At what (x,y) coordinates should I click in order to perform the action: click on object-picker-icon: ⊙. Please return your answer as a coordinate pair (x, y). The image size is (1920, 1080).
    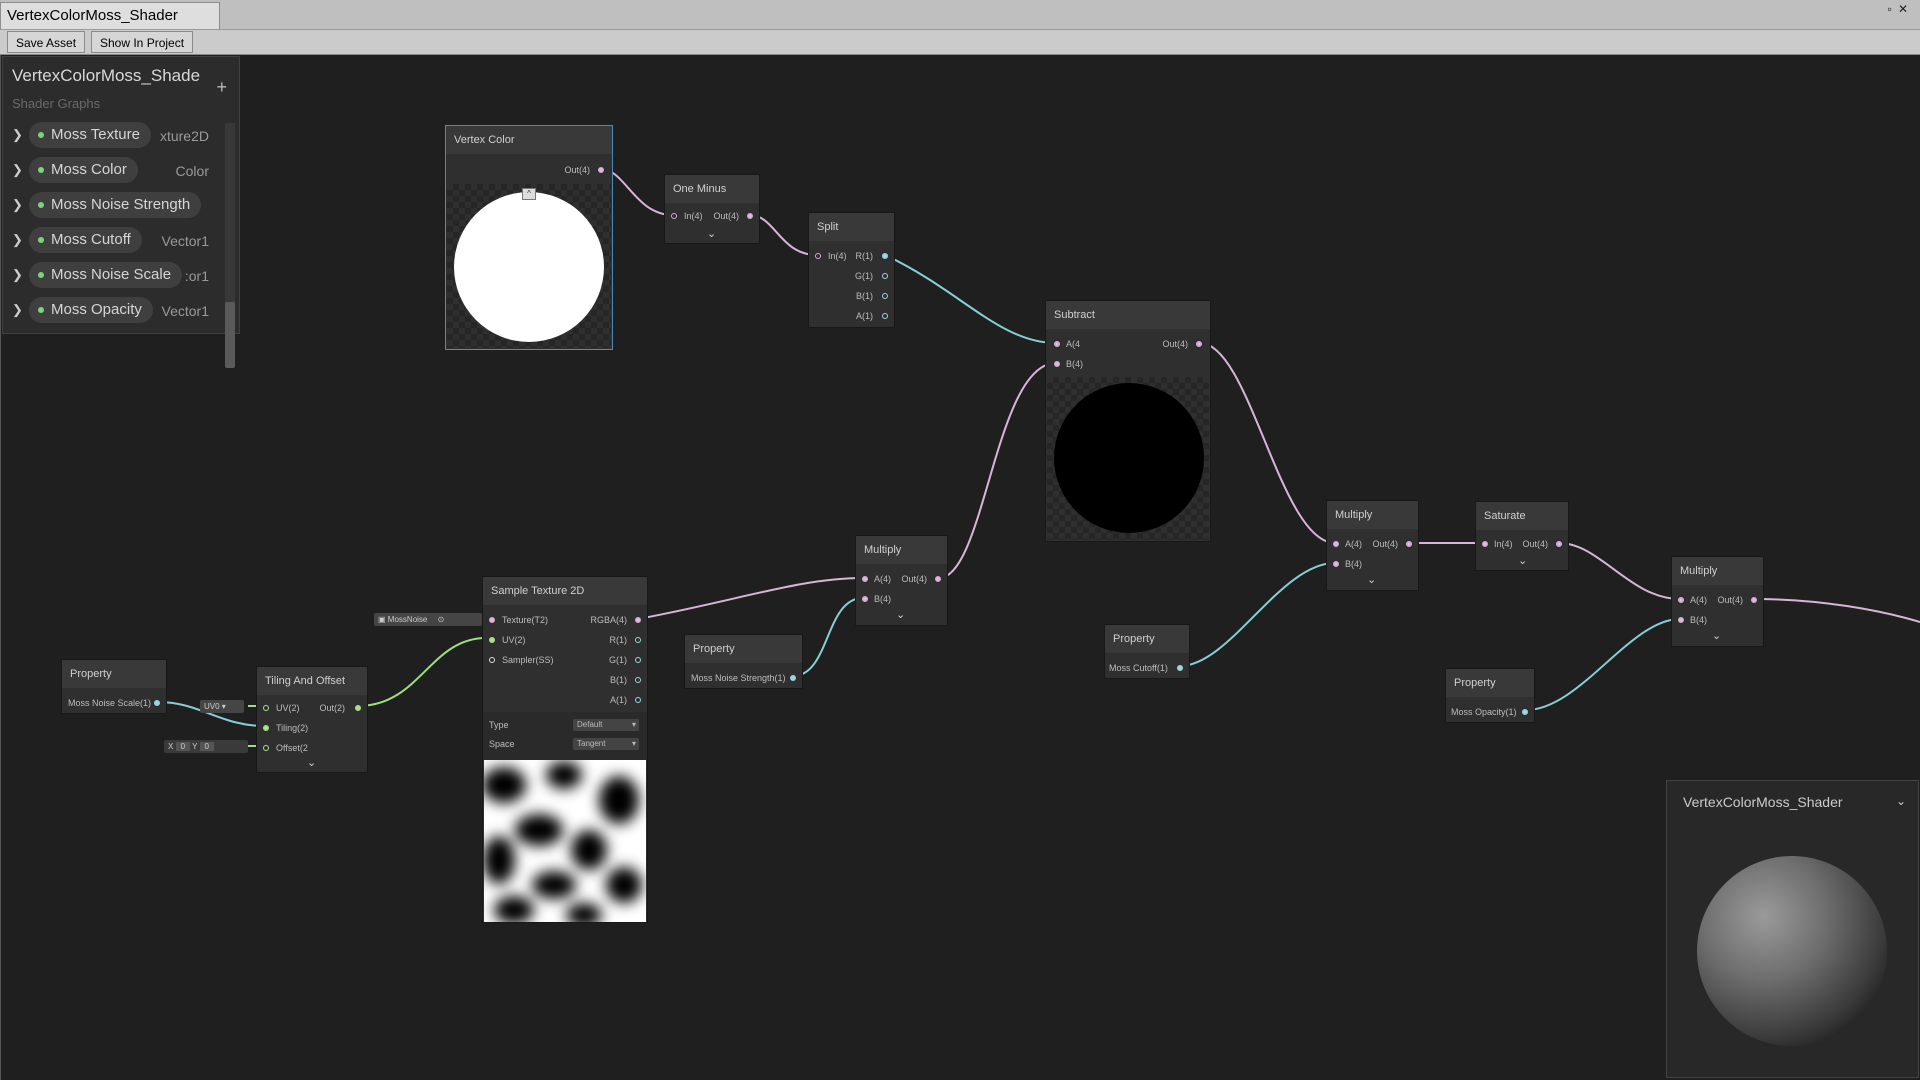
    Looking at the image, I should click on (441, 619).